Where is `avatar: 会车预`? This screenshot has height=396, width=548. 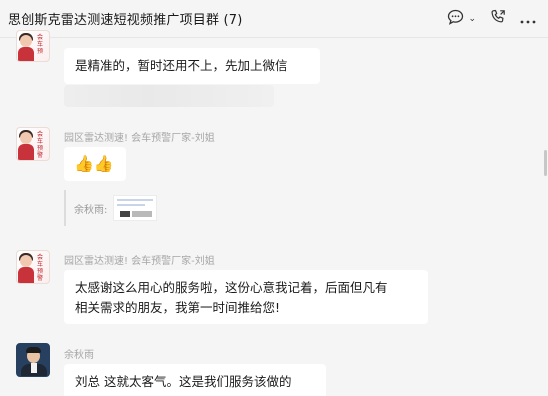
avatar: 会车预 is located at coordinates (33, 46).